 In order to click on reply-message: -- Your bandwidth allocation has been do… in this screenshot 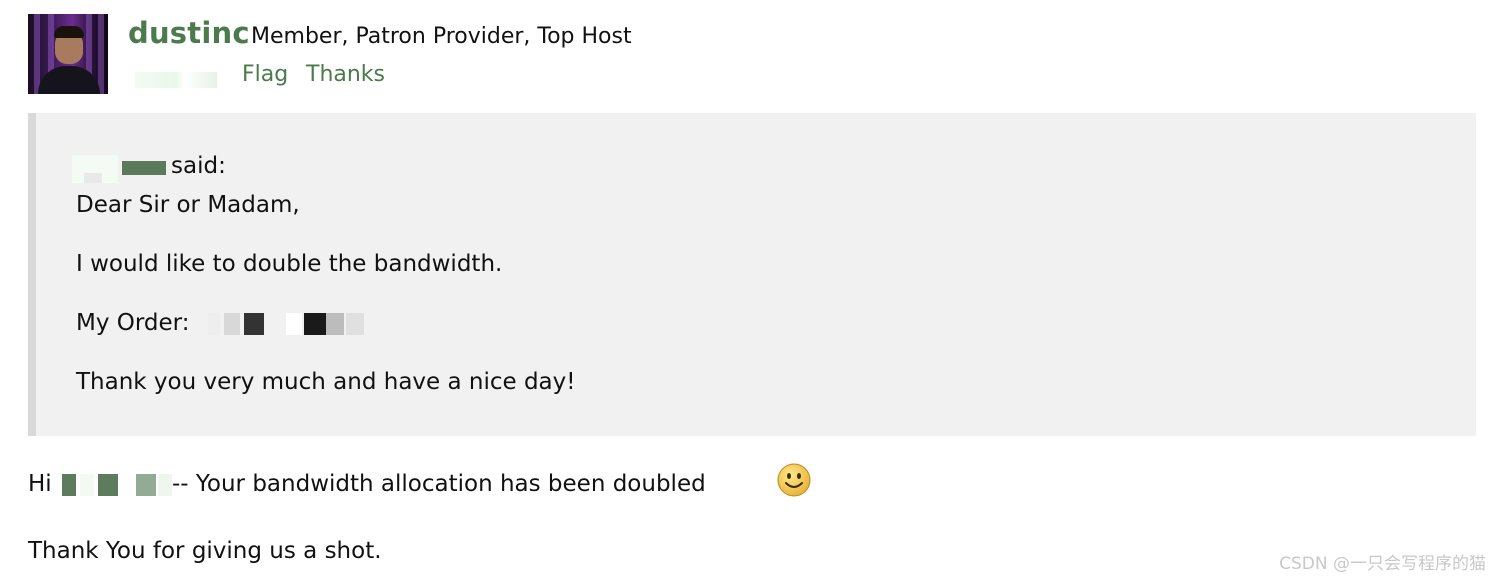, I will do `click(439, 484)`.